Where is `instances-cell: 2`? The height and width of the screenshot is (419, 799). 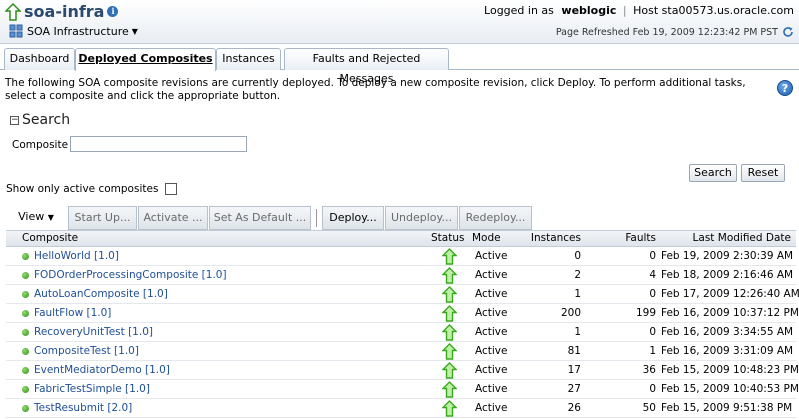
instances-cell: 2 is located at coordinates (577, 275).